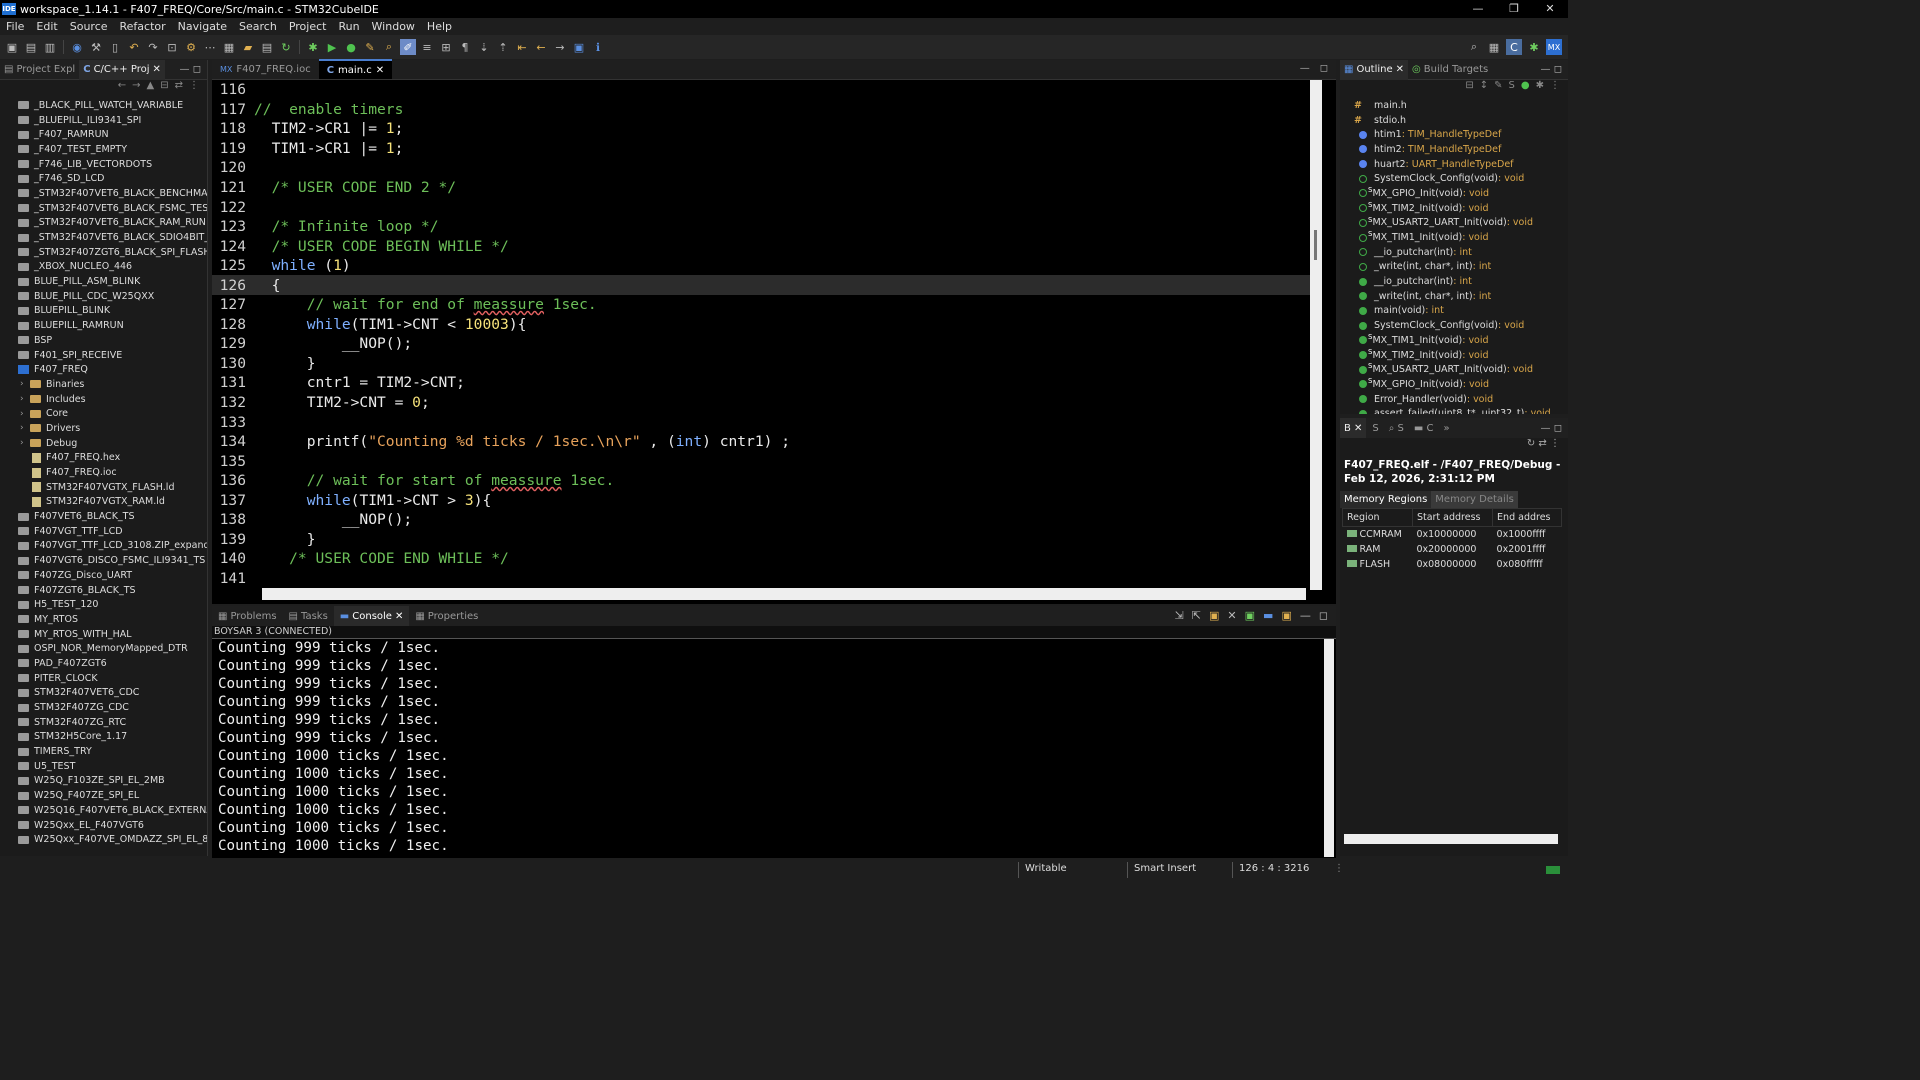  I want to click on tree-item: W25Q16_F407VET6_BLACK_EXTERNAL_I, so click(103, 810).